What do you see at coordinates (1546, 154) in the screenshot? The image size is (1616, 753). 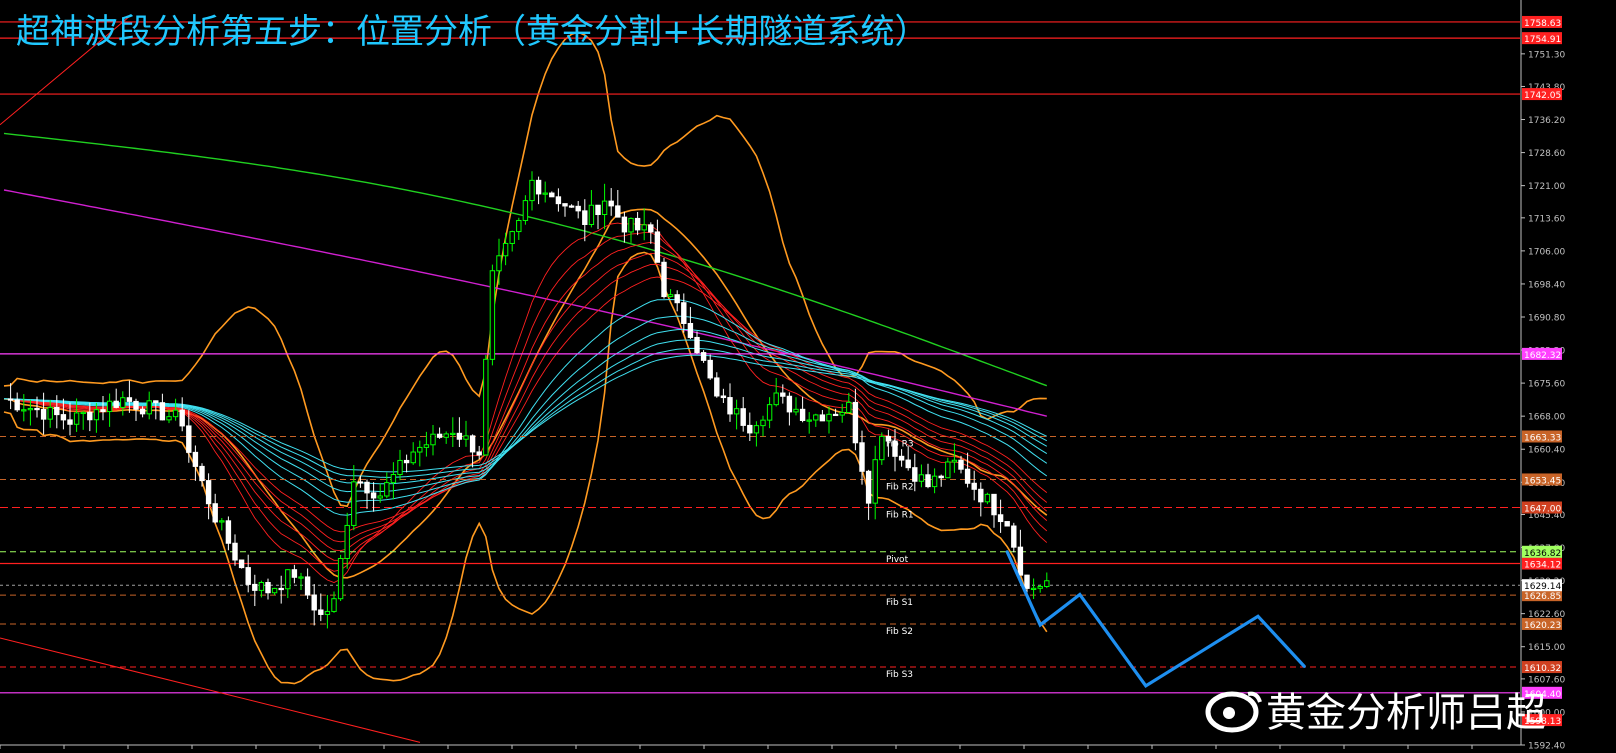 I see `y-tick-label: 1728.60` at bounding box center [1546, 154].